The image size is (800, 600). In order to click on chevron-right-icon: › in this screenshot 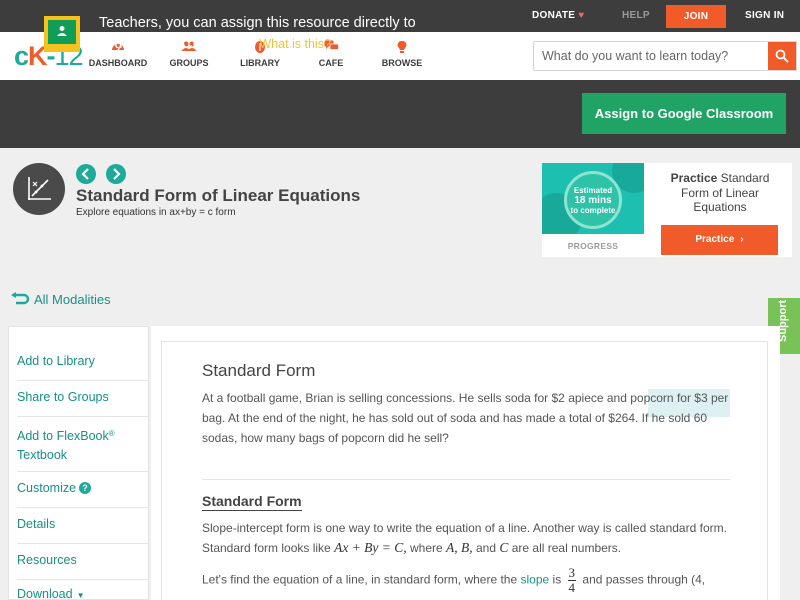, I will do `click(742, 239)`.